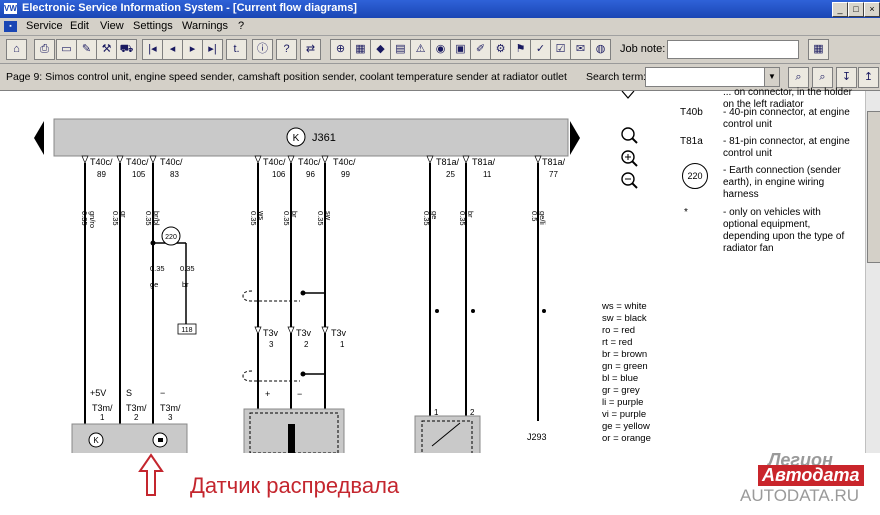 This screenshot has width=880, height=515. Describe the element at coordinates (102, 417) in the screenshot. I see `t3m-pin: 1` at that location.